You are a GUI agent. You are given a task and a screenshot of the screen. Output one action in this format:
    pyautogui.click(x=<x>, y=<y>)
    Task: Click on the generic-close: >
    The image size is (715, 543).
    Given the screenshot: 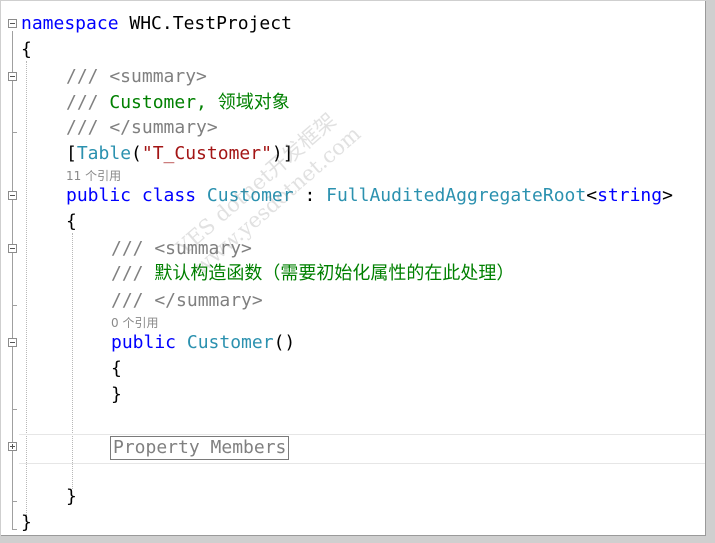 What is the action you would take?
    pyautogui.click(x=667, y=195)
    